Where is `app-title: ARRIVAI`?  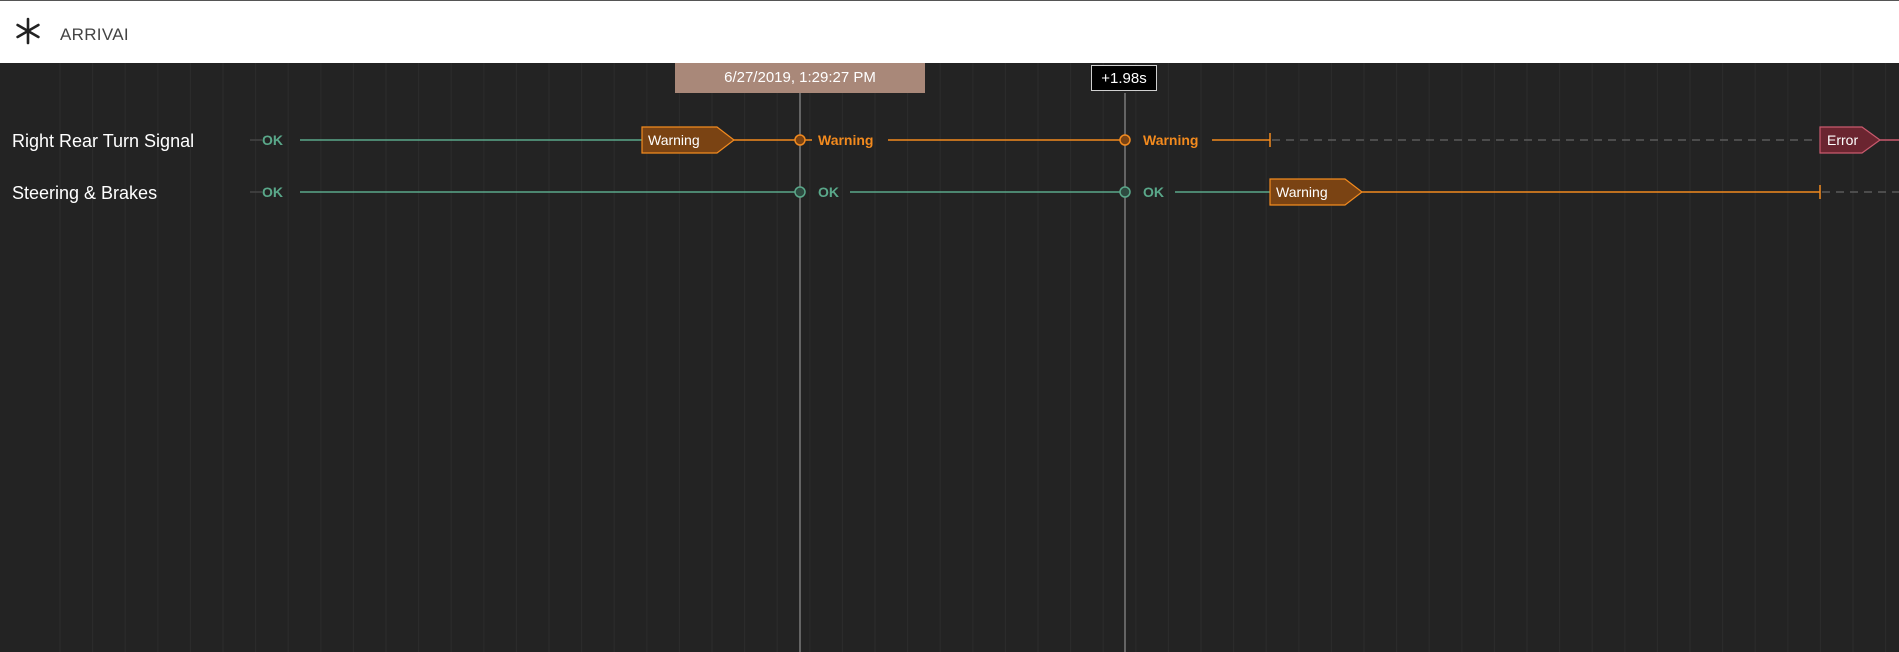 app-title: ARRIVAI is located at coordinates (94, 34).